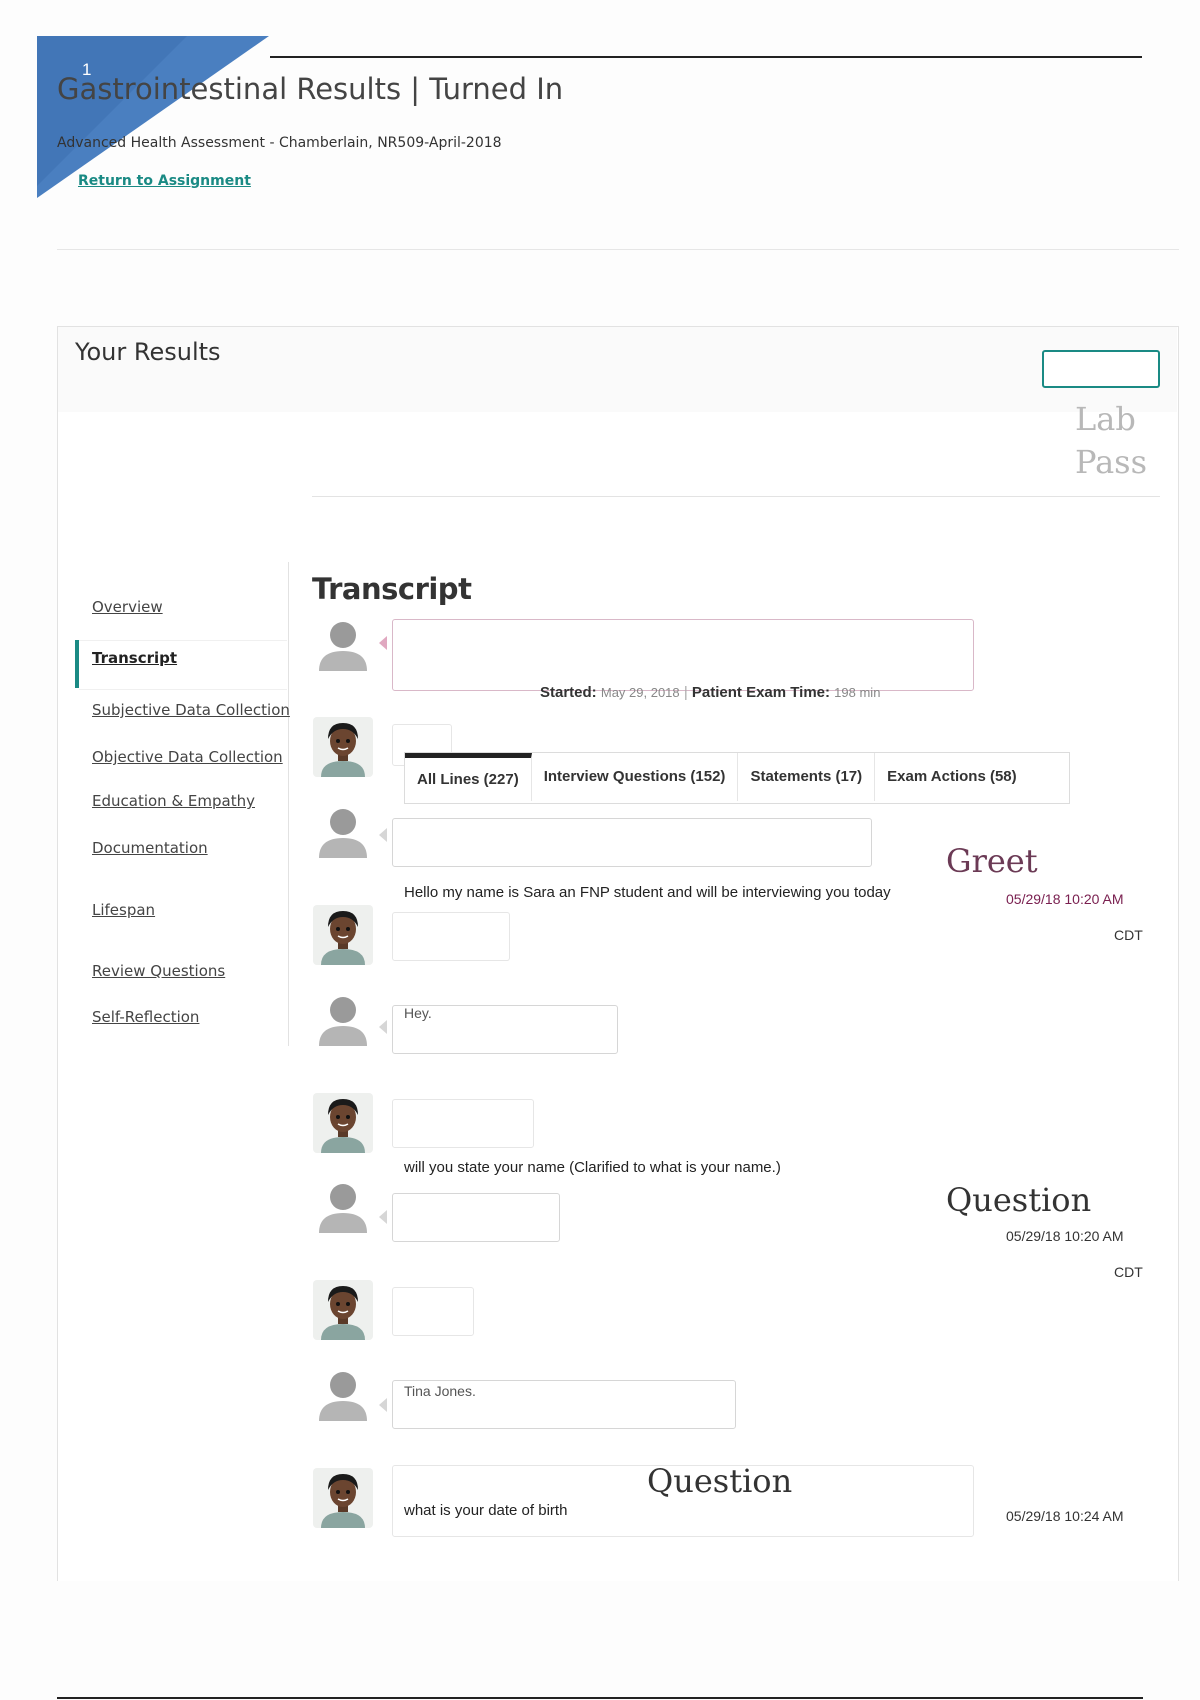 The image size is (1200, 1700). Describe the element at coordinates (310, 89) in the screenshot. I see `page-title: Gastrointestinal Results | Turned In` at that location.